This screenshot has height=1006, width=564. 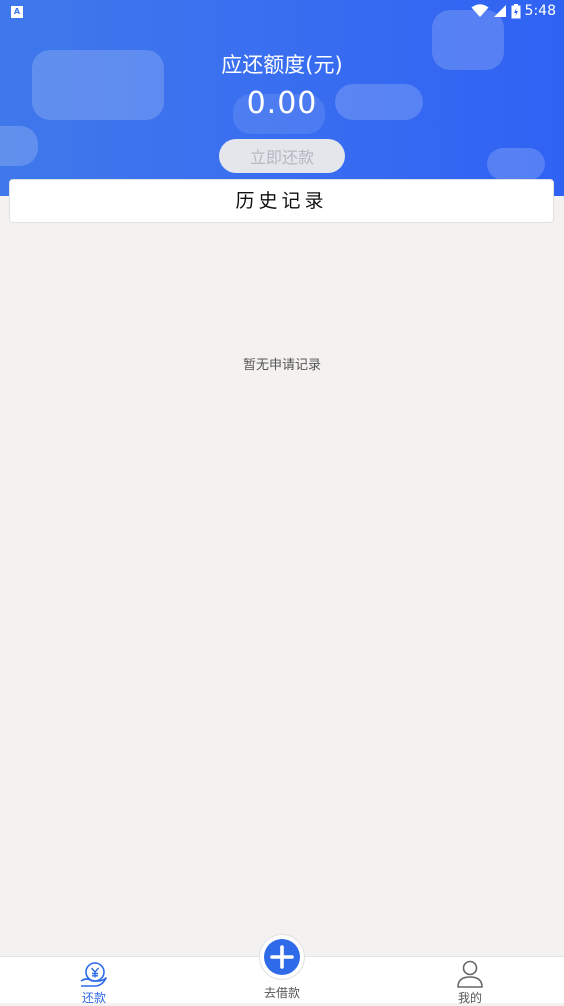 I want to click on repay-icon, so click(x=93, y=974).